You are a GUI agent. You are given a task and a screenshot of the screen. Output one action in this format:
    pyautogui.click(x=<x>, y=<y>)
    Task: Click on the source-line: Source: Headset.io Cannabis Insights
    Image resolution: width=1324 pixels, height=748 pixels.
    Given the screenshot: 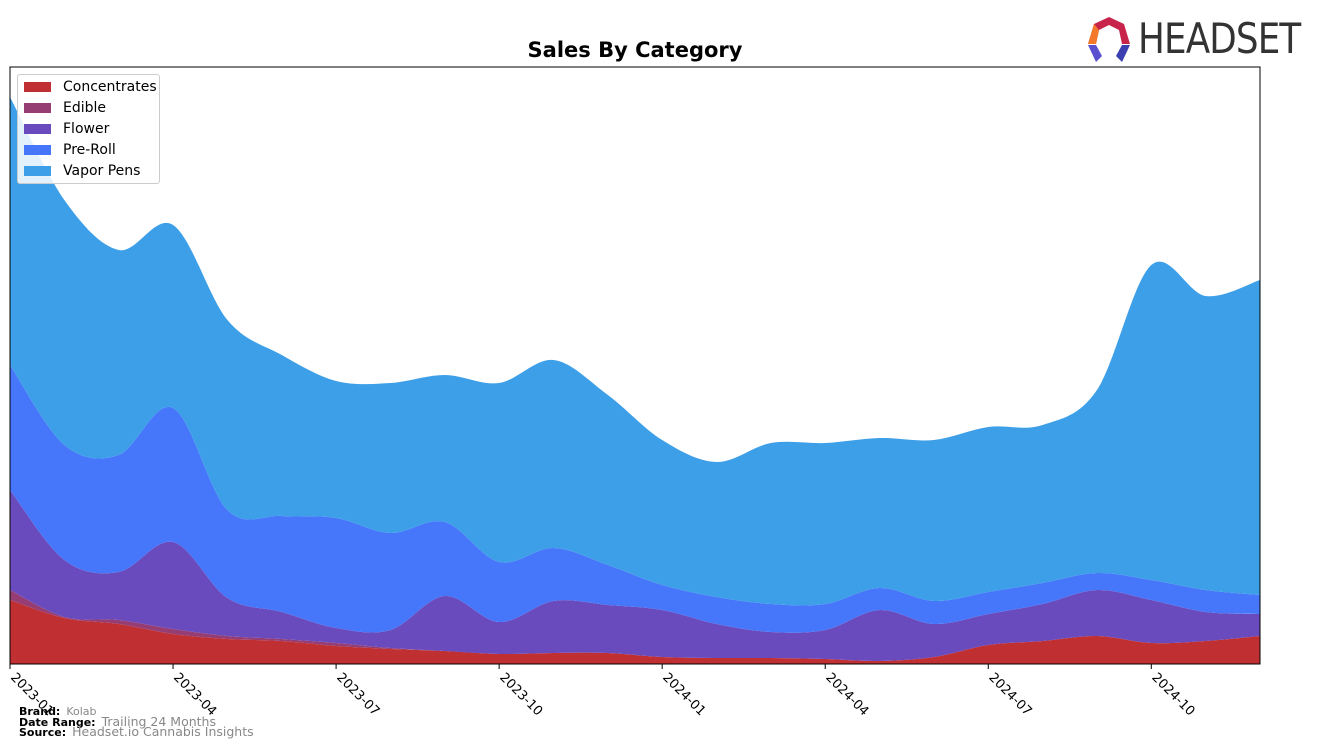 What is the action you would take?
    pyautogui.click(x=136, y=731)
    